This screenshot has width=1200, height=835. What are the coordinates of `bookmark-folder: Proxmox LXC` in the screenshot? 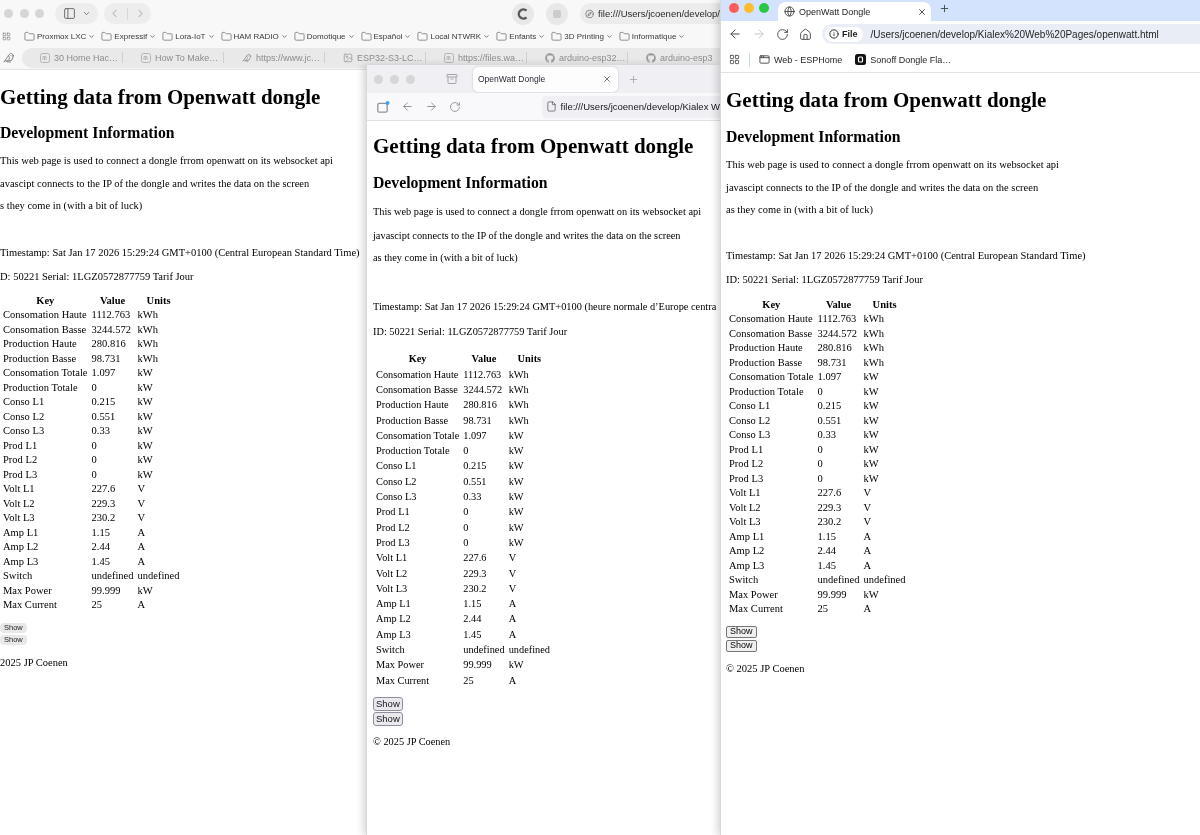 It's located at (60, 36).